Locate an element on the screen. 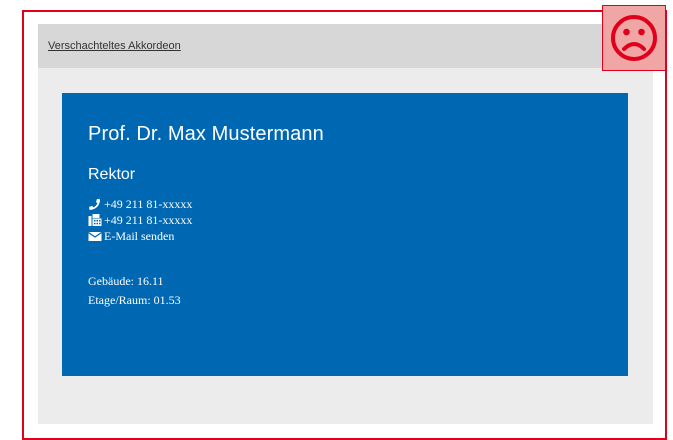 The height and width of the screenshot is (440, 673). send-email-link: E-Mail senden is located at coordinates (139, 236).